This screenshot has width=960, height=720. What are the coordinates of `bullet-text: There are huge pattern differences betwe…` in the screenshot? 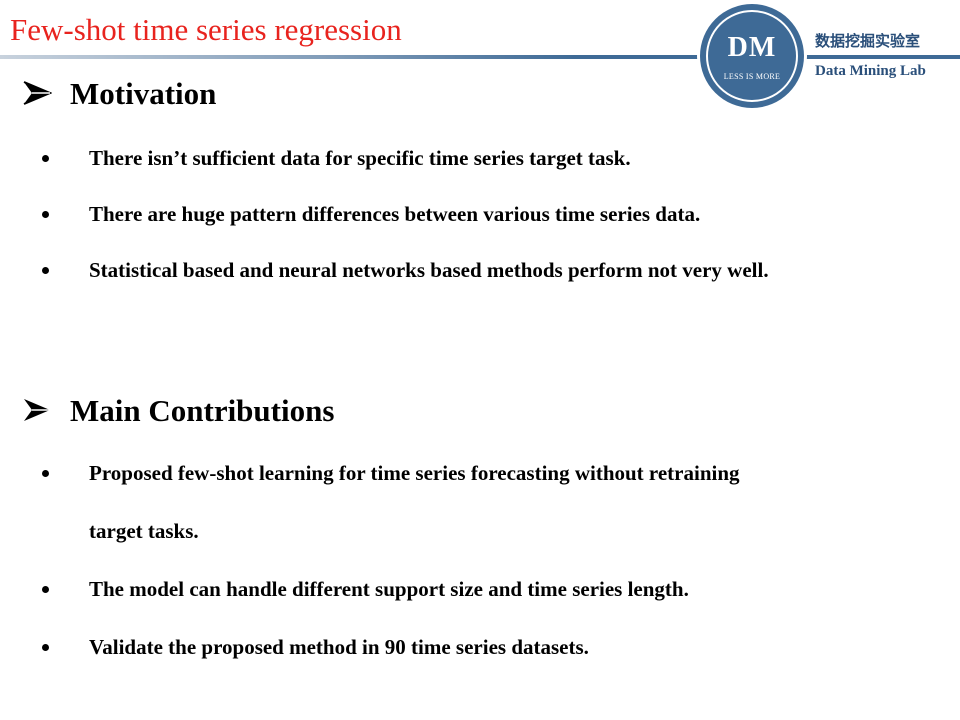 It's located at (395, 214).